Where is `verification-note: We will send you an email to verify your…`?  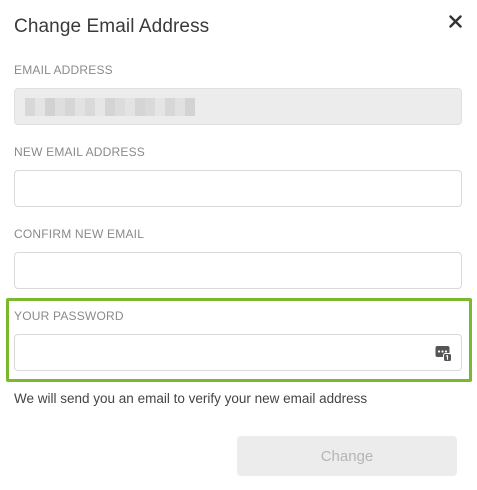
verification-note: We will send you an email to verify your… is located at coordinates (191, 398).